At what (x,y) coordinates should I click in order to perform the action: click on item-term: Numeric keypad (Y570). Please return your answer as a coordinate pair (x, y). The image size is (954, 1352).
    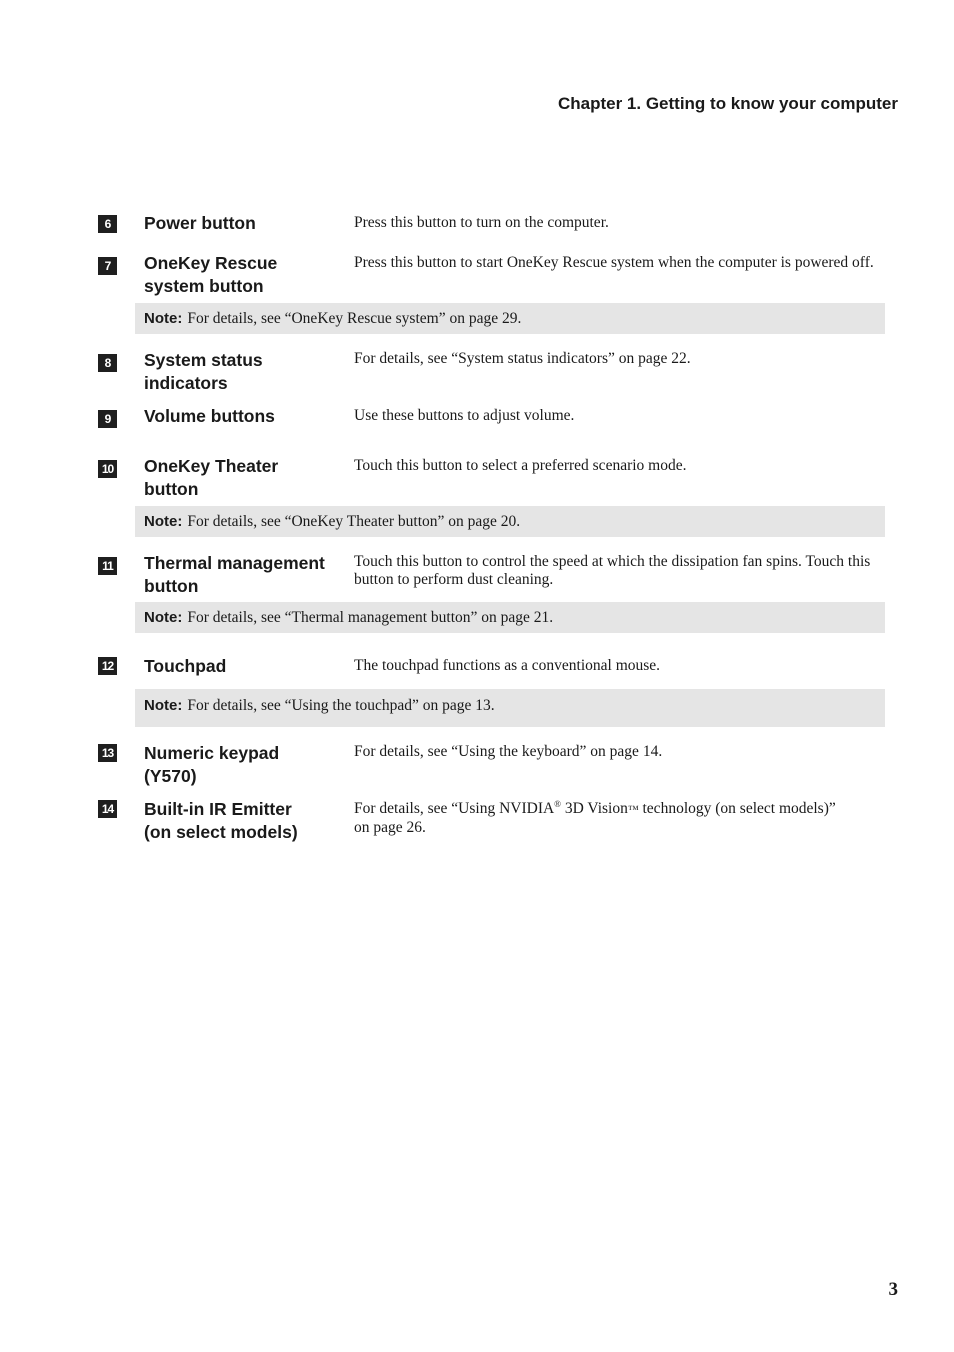
    Looking at the image, I should click on (212, 764).